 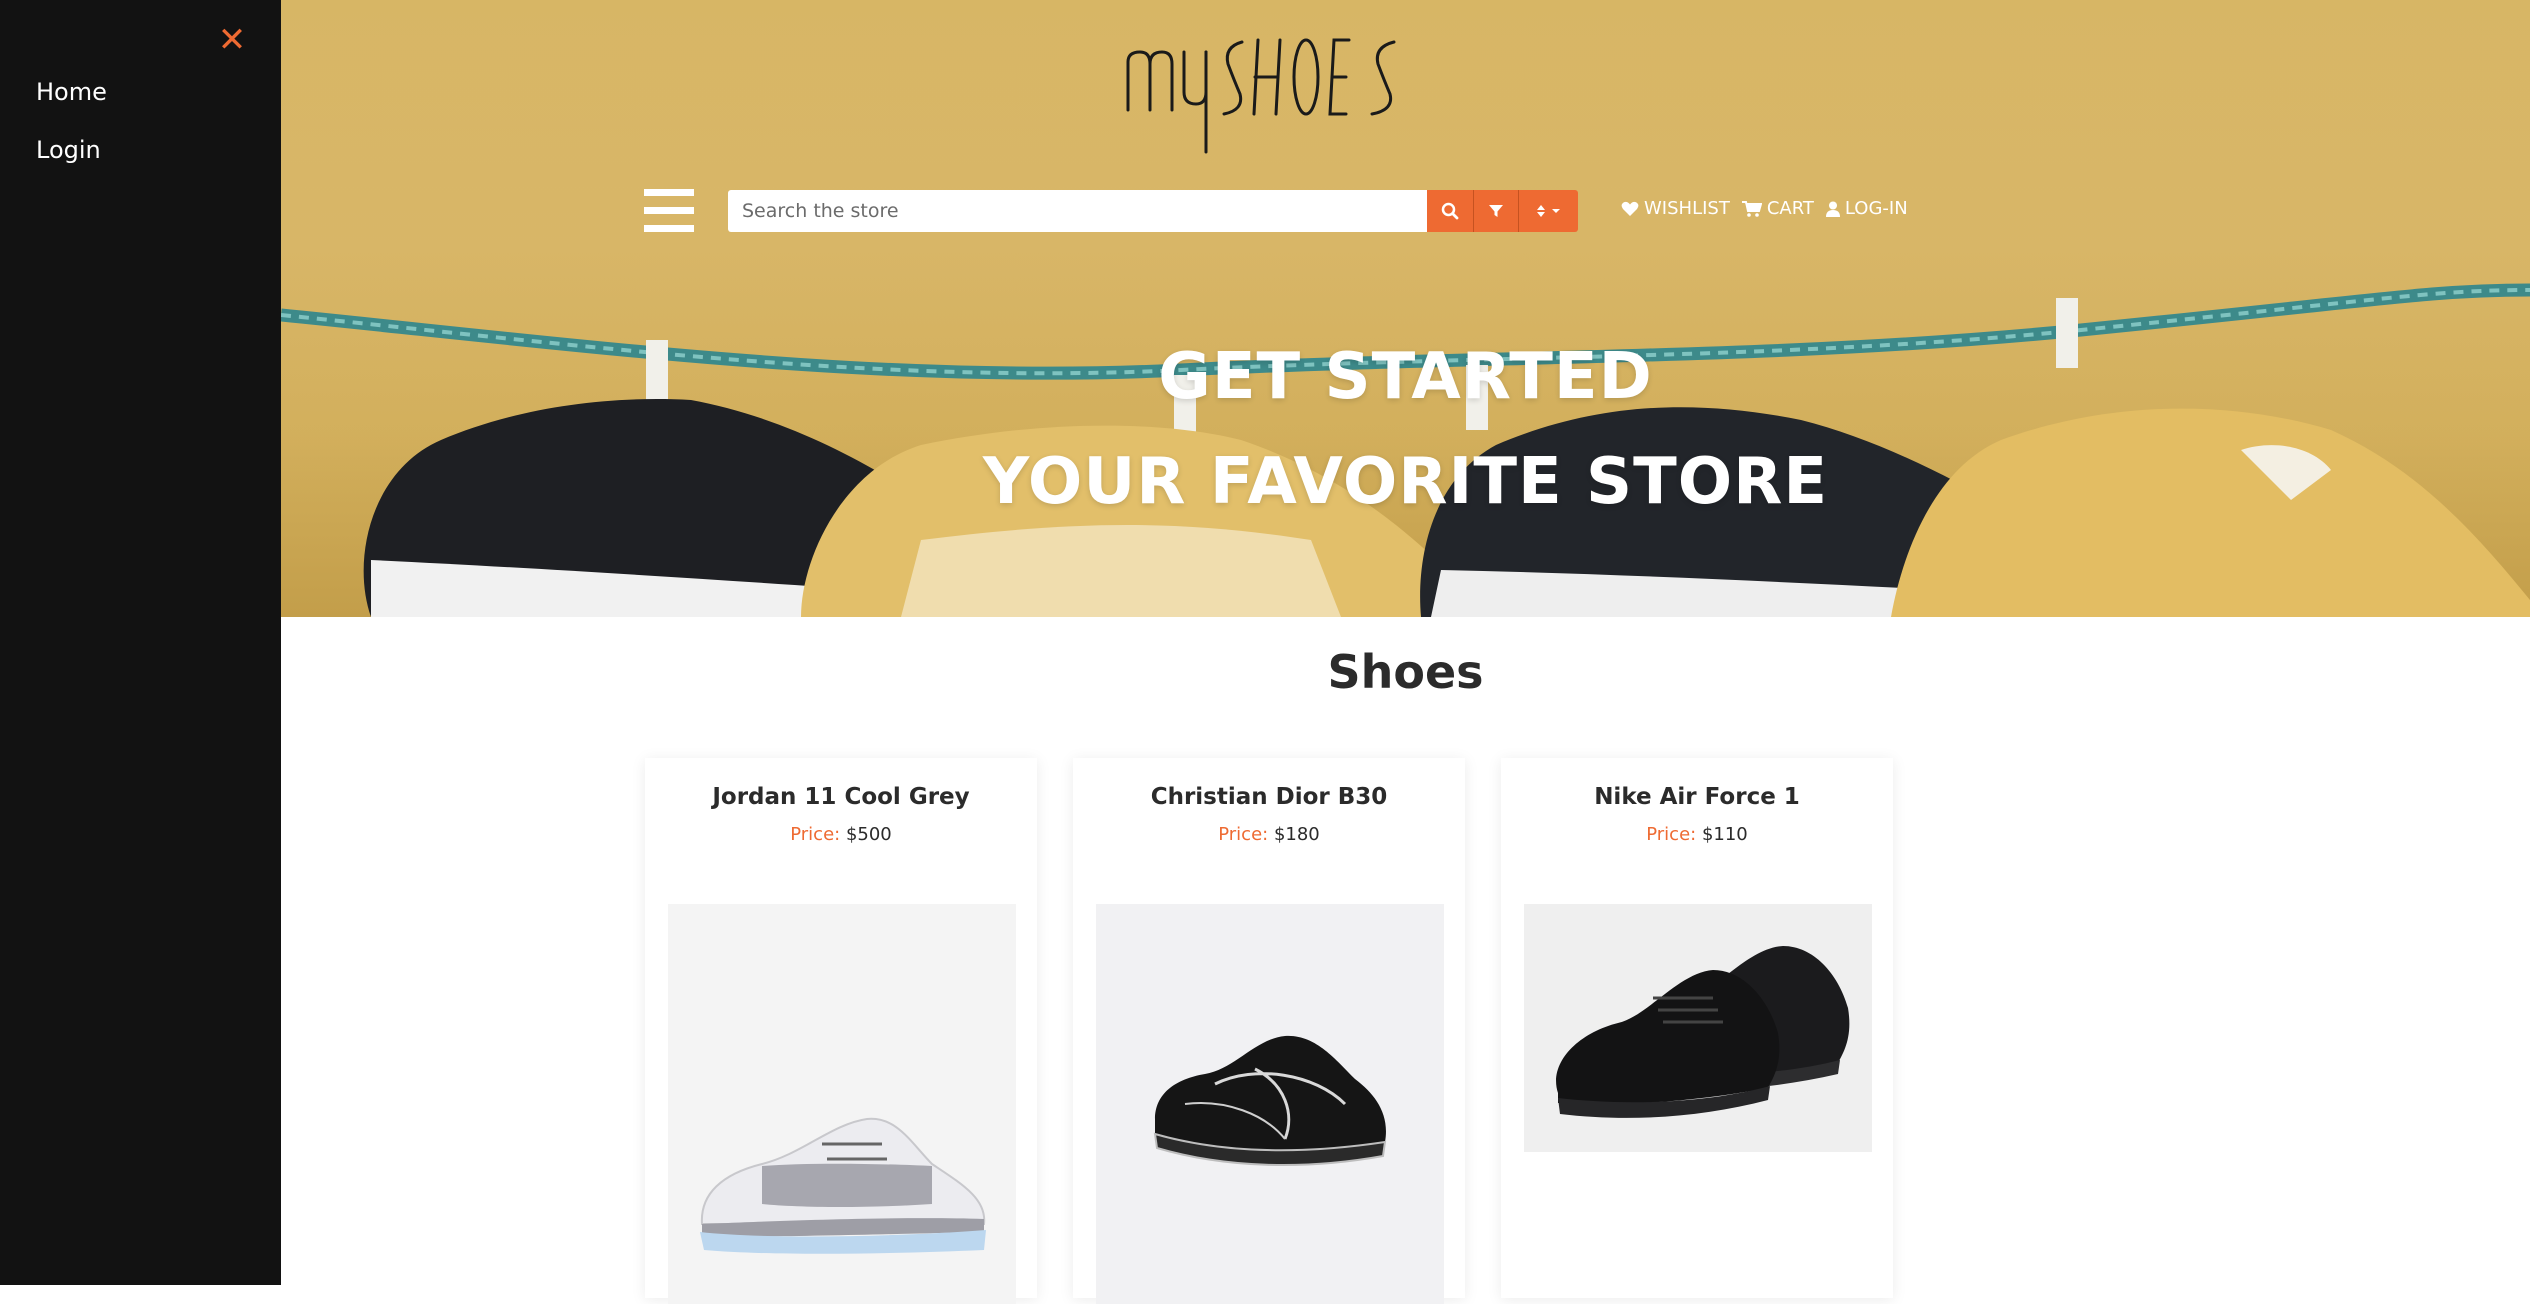 I want to click on product-card: Nike Air Force 1 Price: $110, so click(x=1697, y=1028).